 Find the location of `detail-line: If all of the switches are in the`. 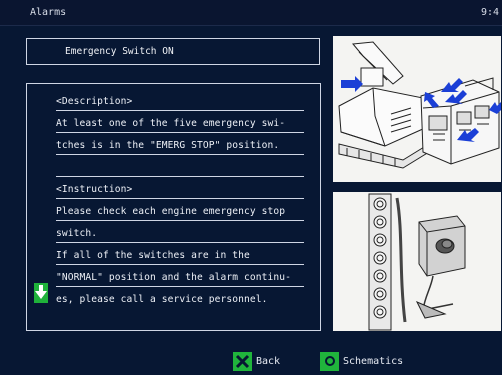

detail-line: If all of the switches are in the is located at coordinates (180, 254).